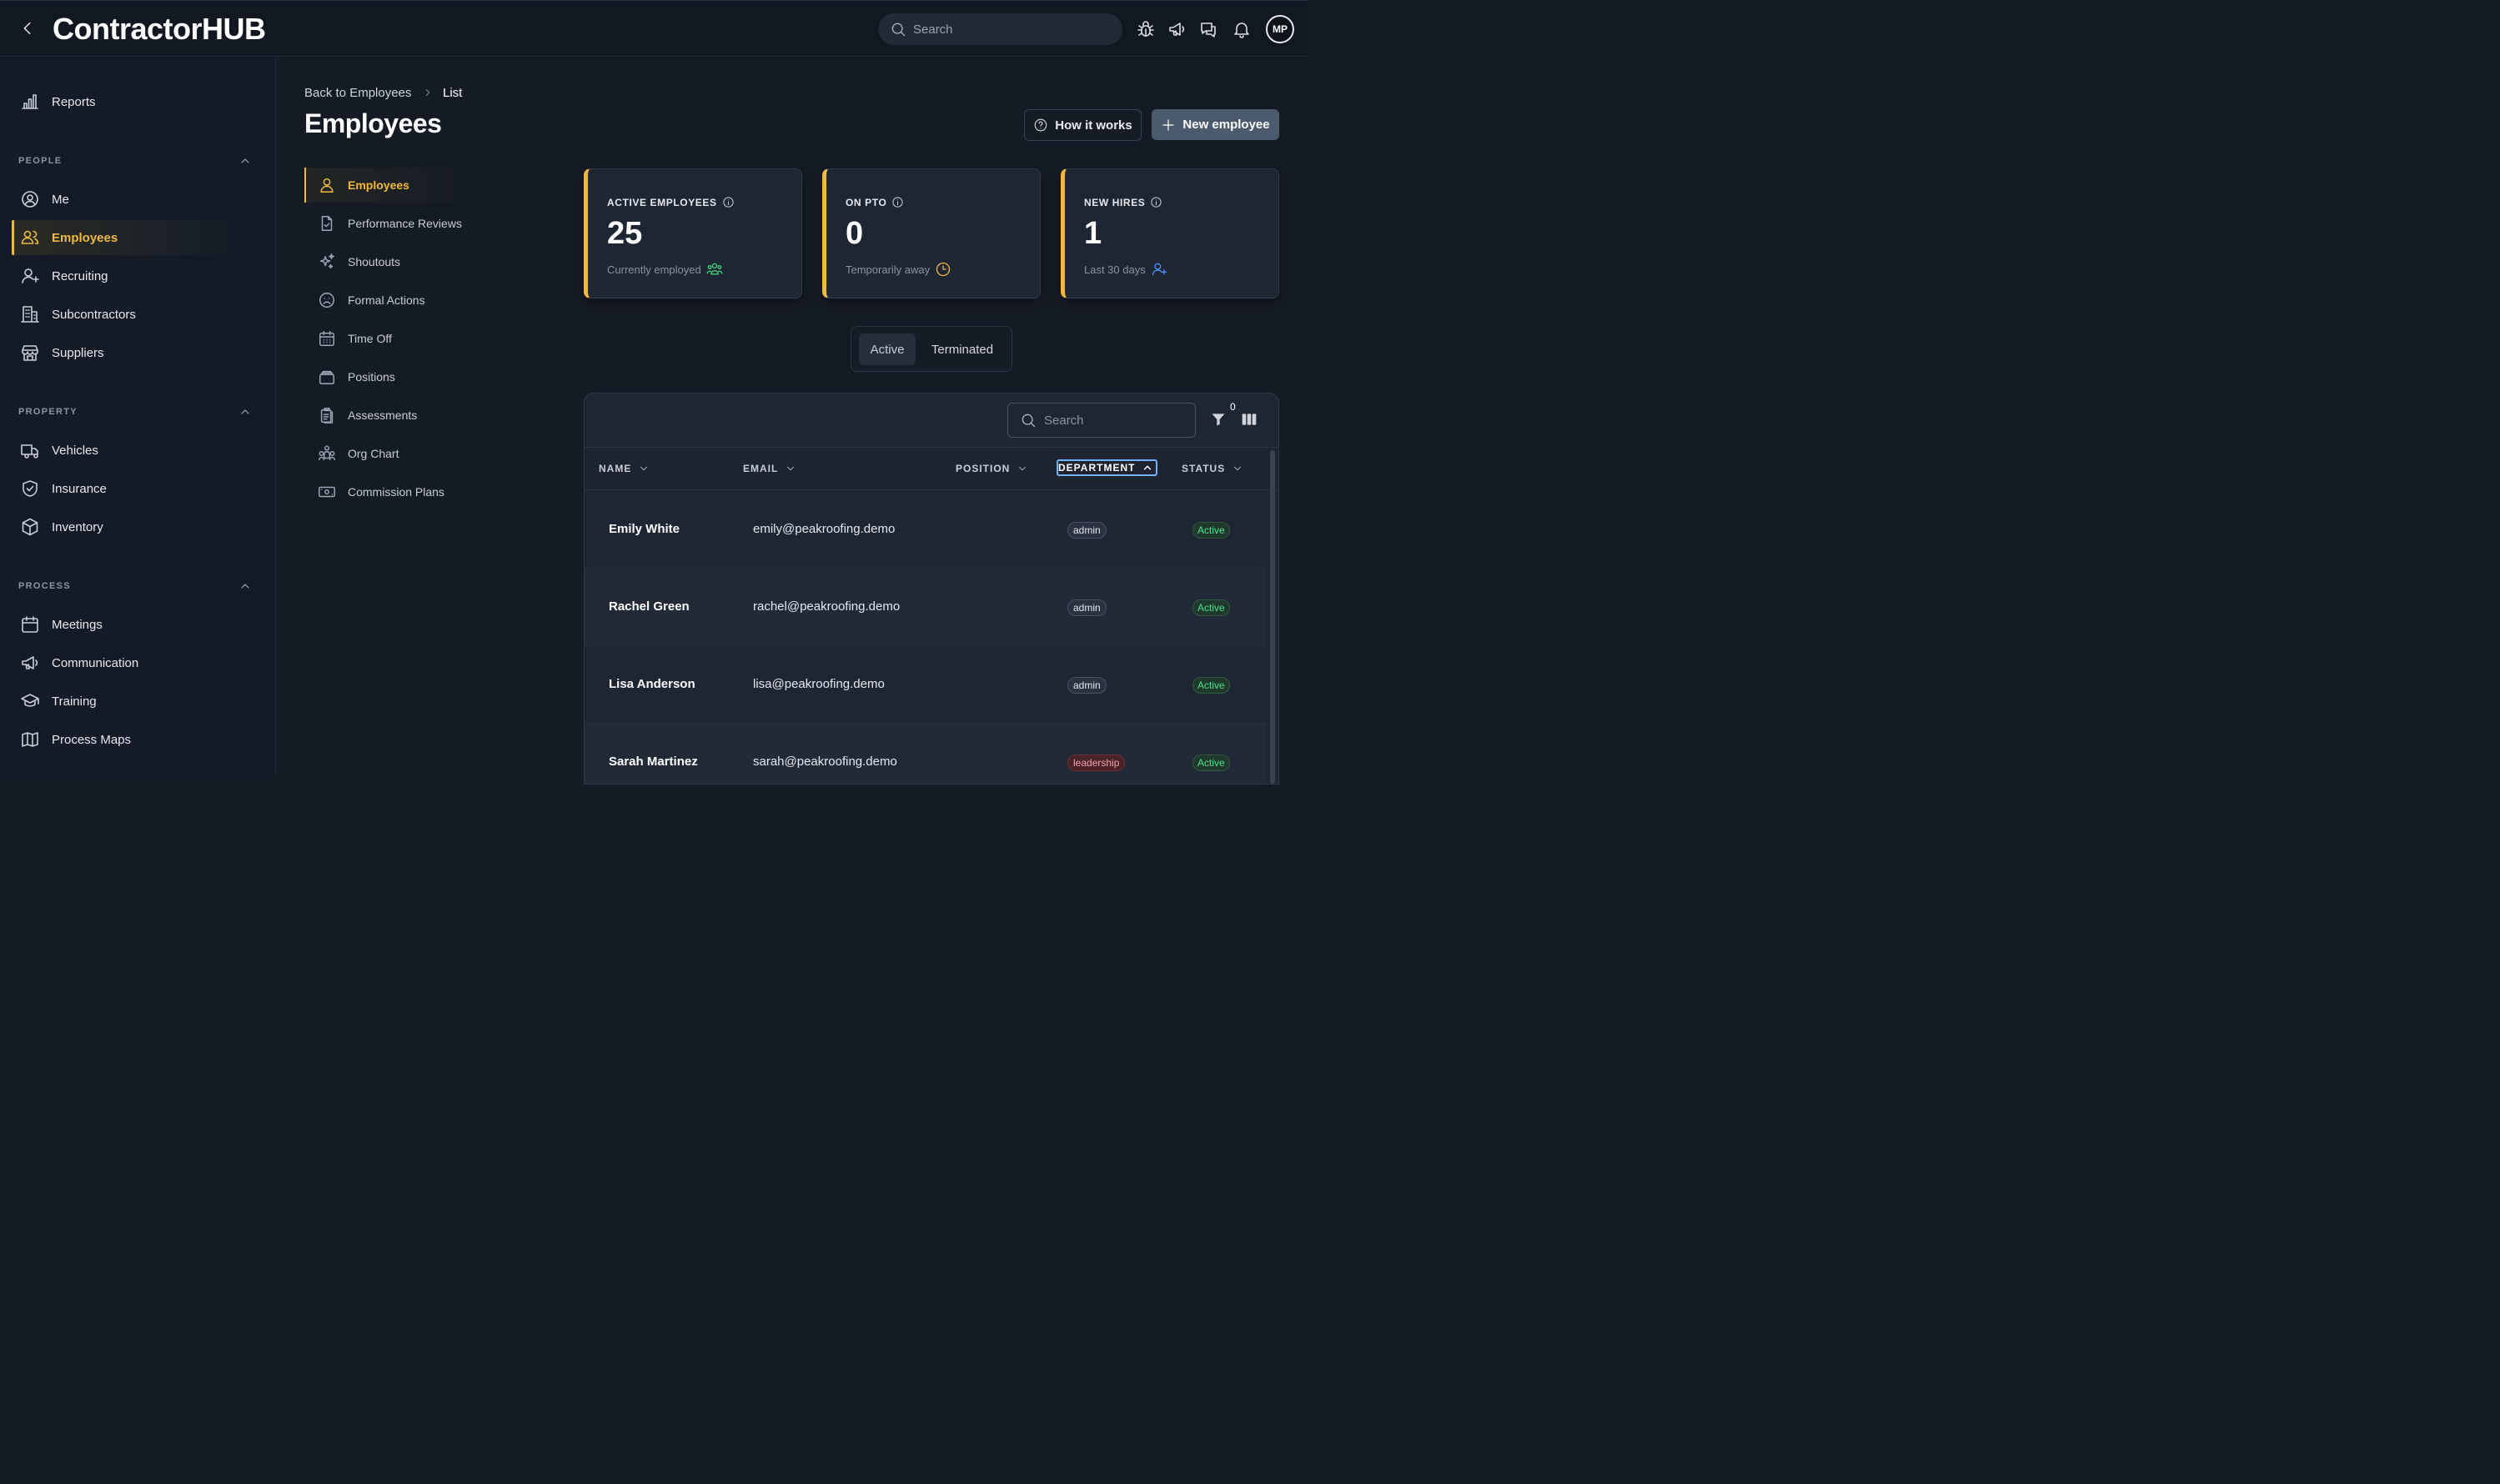  What do you see at coordinates (1064, 420) in the screenshot?
I see `table-search-placeholder: Search` at bounding box center [1064, 420].